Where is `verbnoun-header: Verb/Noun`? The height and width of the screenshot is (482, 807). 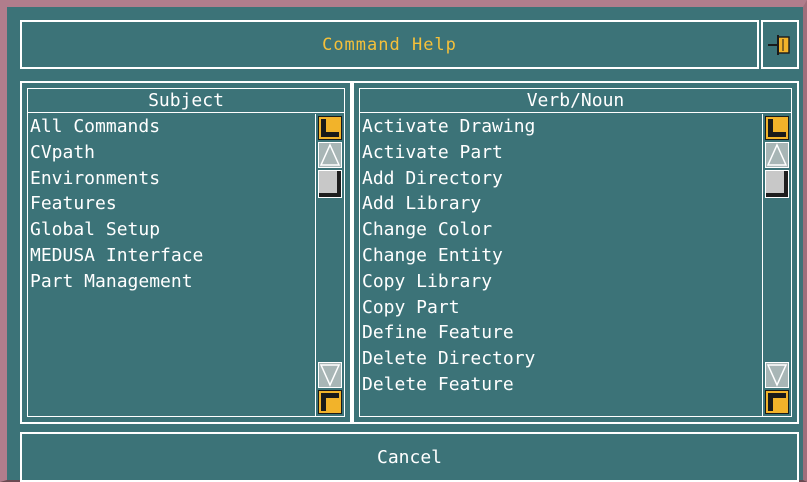
verbnoun-header: Verb/Noun is located at coordinates (575, 101).